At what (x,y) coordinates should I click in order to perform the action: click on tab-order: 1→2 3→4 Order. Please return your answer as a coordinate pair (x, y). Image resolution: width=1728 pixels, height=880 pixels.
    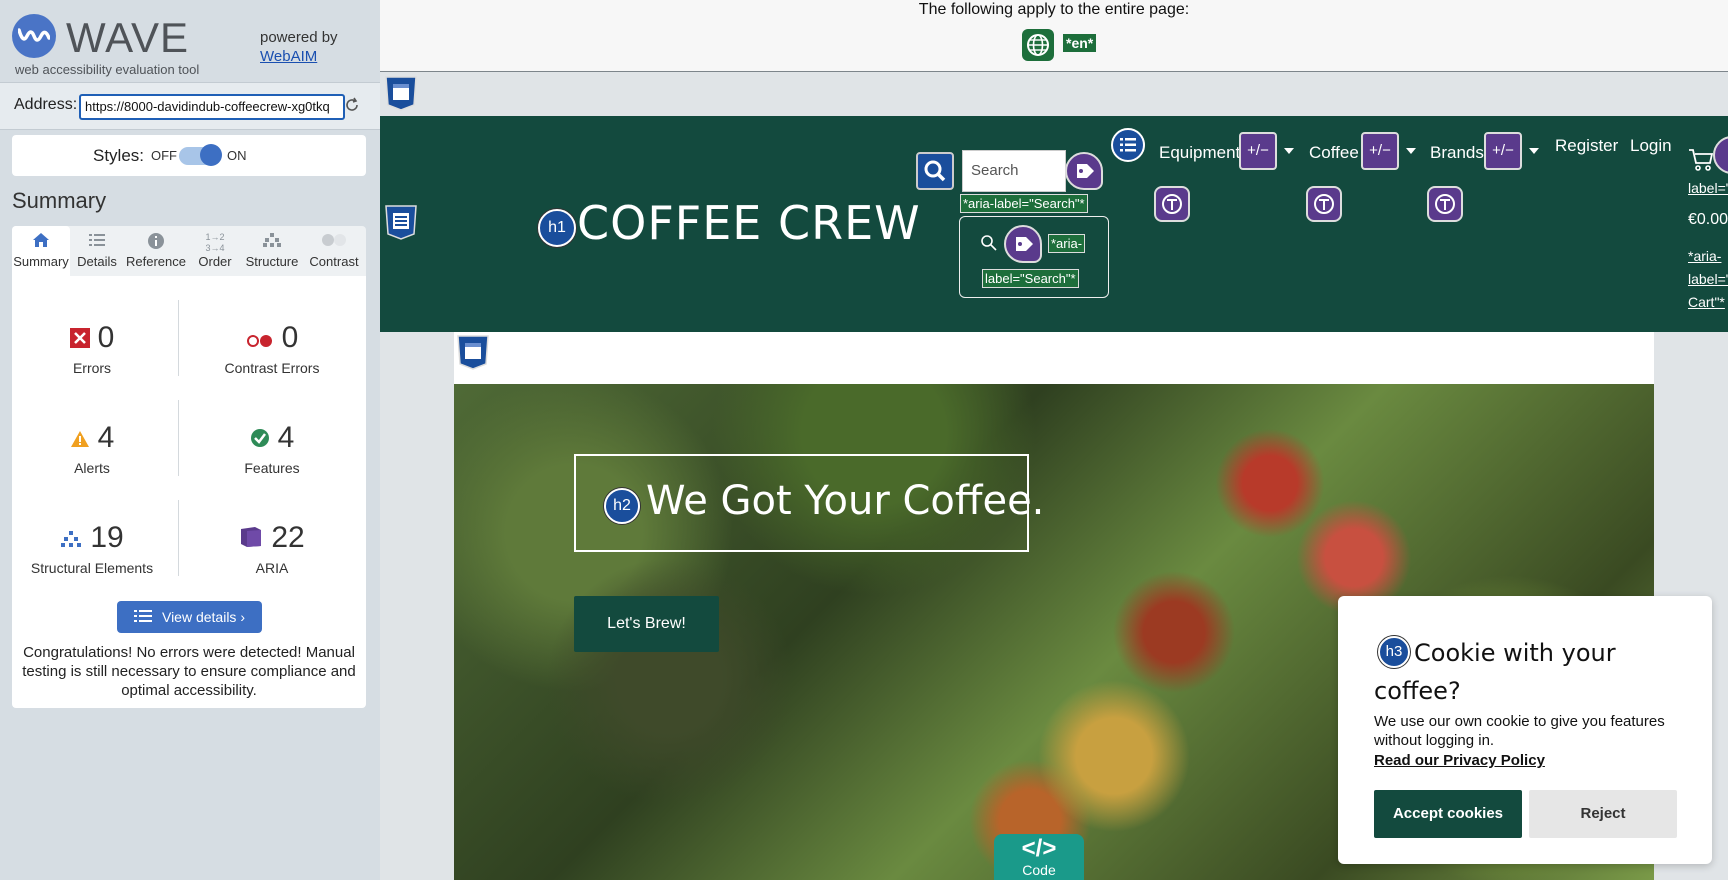
    Looking at the image, I should click on (215, 251).